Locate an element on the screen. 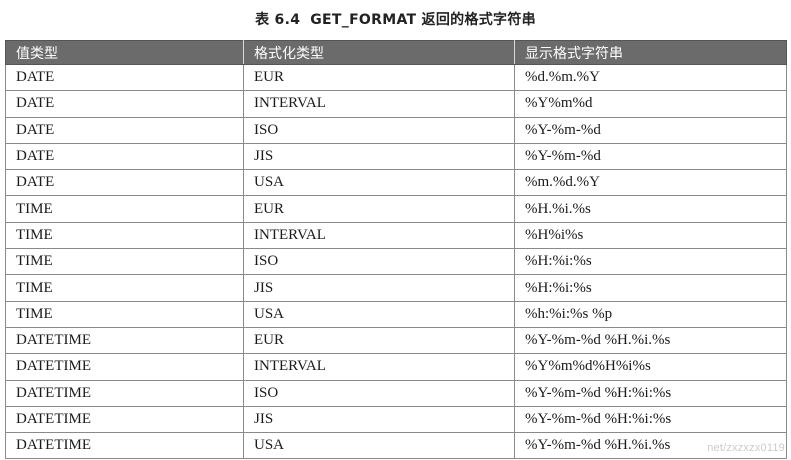 The width and height of the screenshot is (791, 460). cell-format-string: %m.%d.%Y is located at coordinates (650, 183).